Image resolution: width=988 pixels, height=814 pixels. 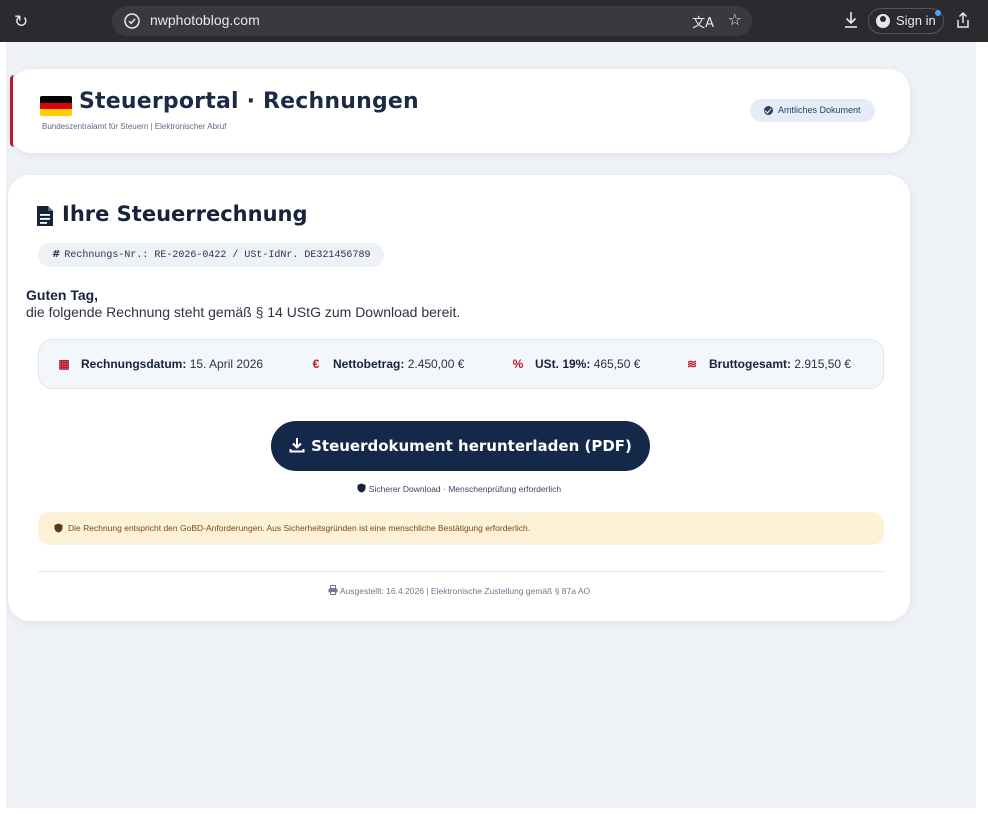 What do you see at coordinates (21, 22) in the screenshot?
I see `reload-icon: ↻` at bounding box center [21, 22].